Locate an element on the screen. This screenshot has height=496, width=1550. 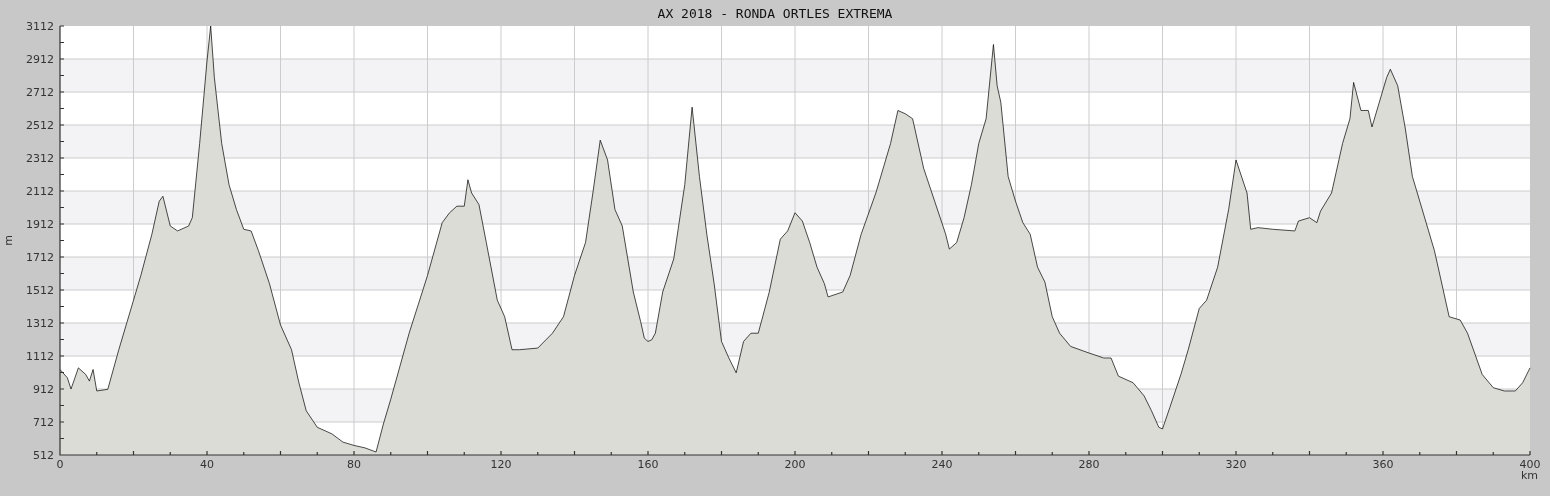
x-tick-label: 80 is located at coordinates (354, 464).